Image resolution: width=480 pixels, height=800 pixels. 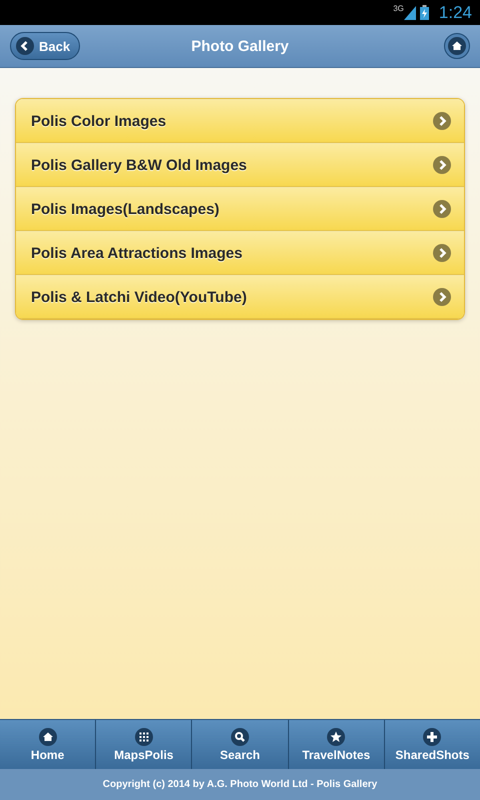 I want to click on menu-item: Polis Images(Landscapes), so click(x=240, y=209).